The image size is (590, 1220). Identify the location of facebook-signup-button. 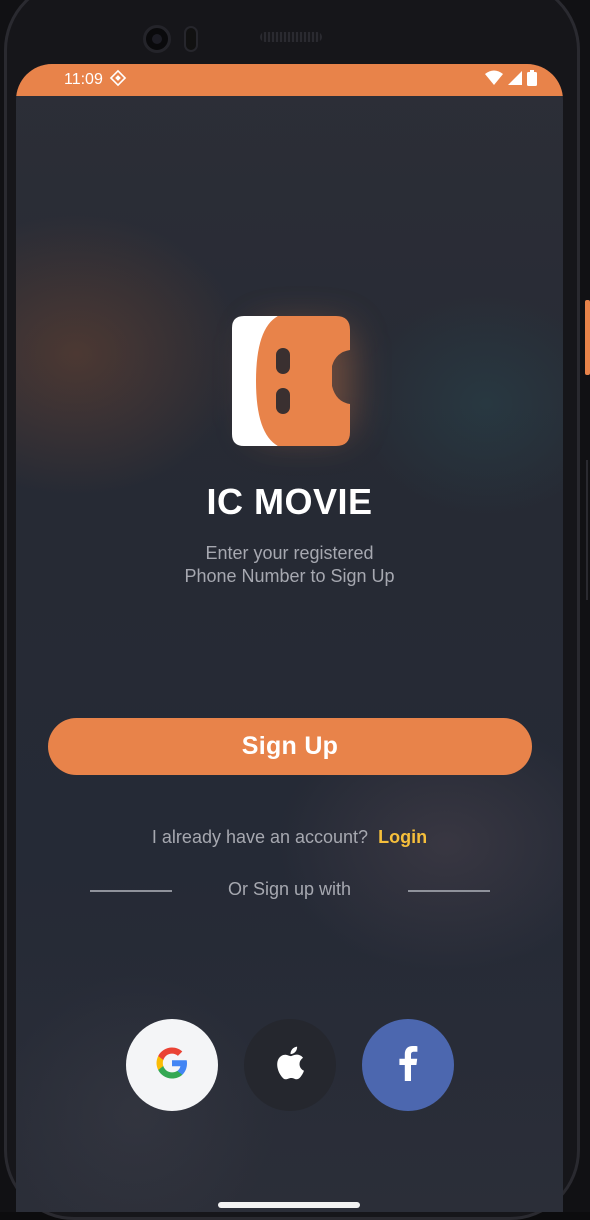
(408, 1065).